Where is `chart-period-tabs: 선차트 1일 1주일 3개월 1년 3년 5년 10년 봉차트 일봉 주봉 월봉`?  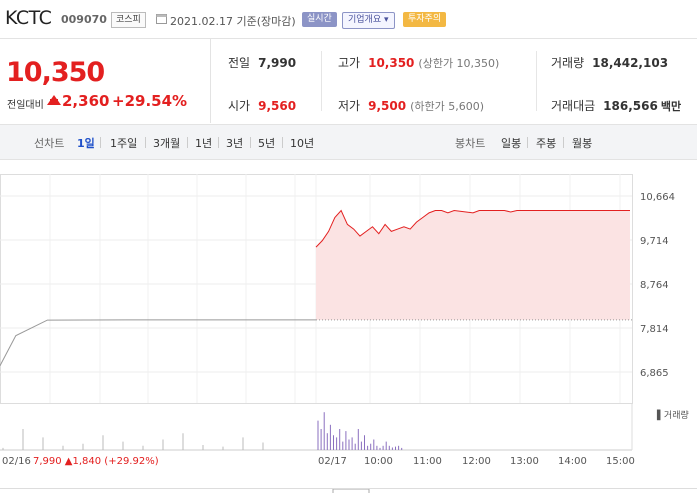 chart-period-tabs: 선차트 1일 1주일 3개월 1년 3년 5년 10년 봉차트 일봉 주봉 월봉 is located at coordinates (348, 142).